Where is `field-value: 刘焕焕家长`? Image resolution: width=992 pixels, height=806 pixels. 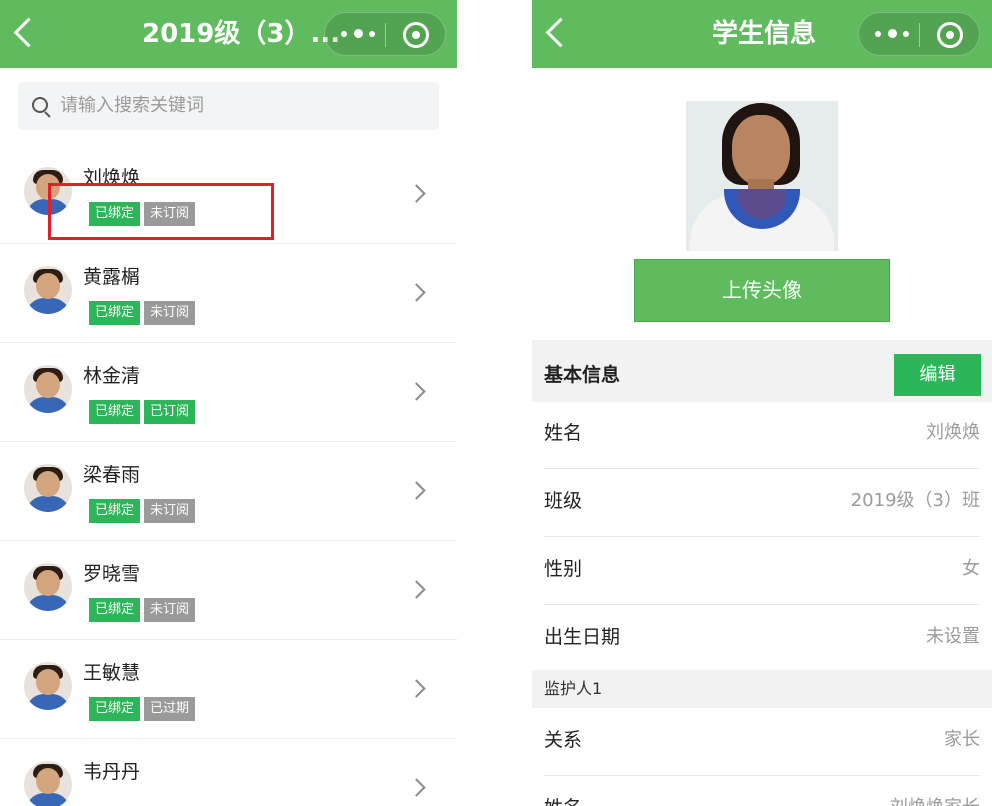
field-value: 刘焕焕家长 is located at coordinates (935, 790).